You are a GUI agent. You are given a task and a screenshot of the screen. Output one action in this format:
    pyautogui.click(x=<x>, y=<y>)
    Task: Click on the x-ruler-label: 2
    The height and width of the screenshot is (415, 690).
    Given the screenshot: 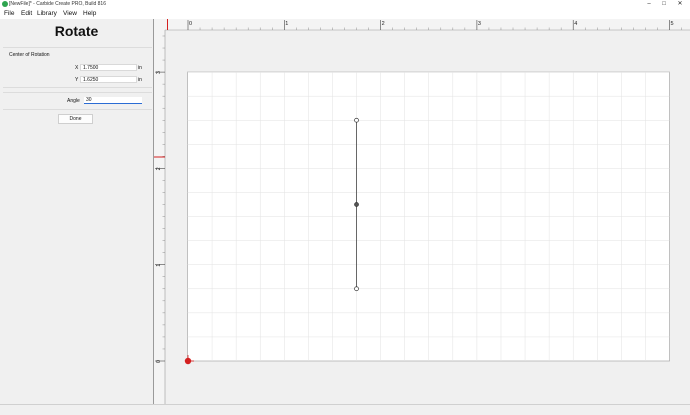 What is the action you would take?
    pyautogui.click(x=383, y=24)
    